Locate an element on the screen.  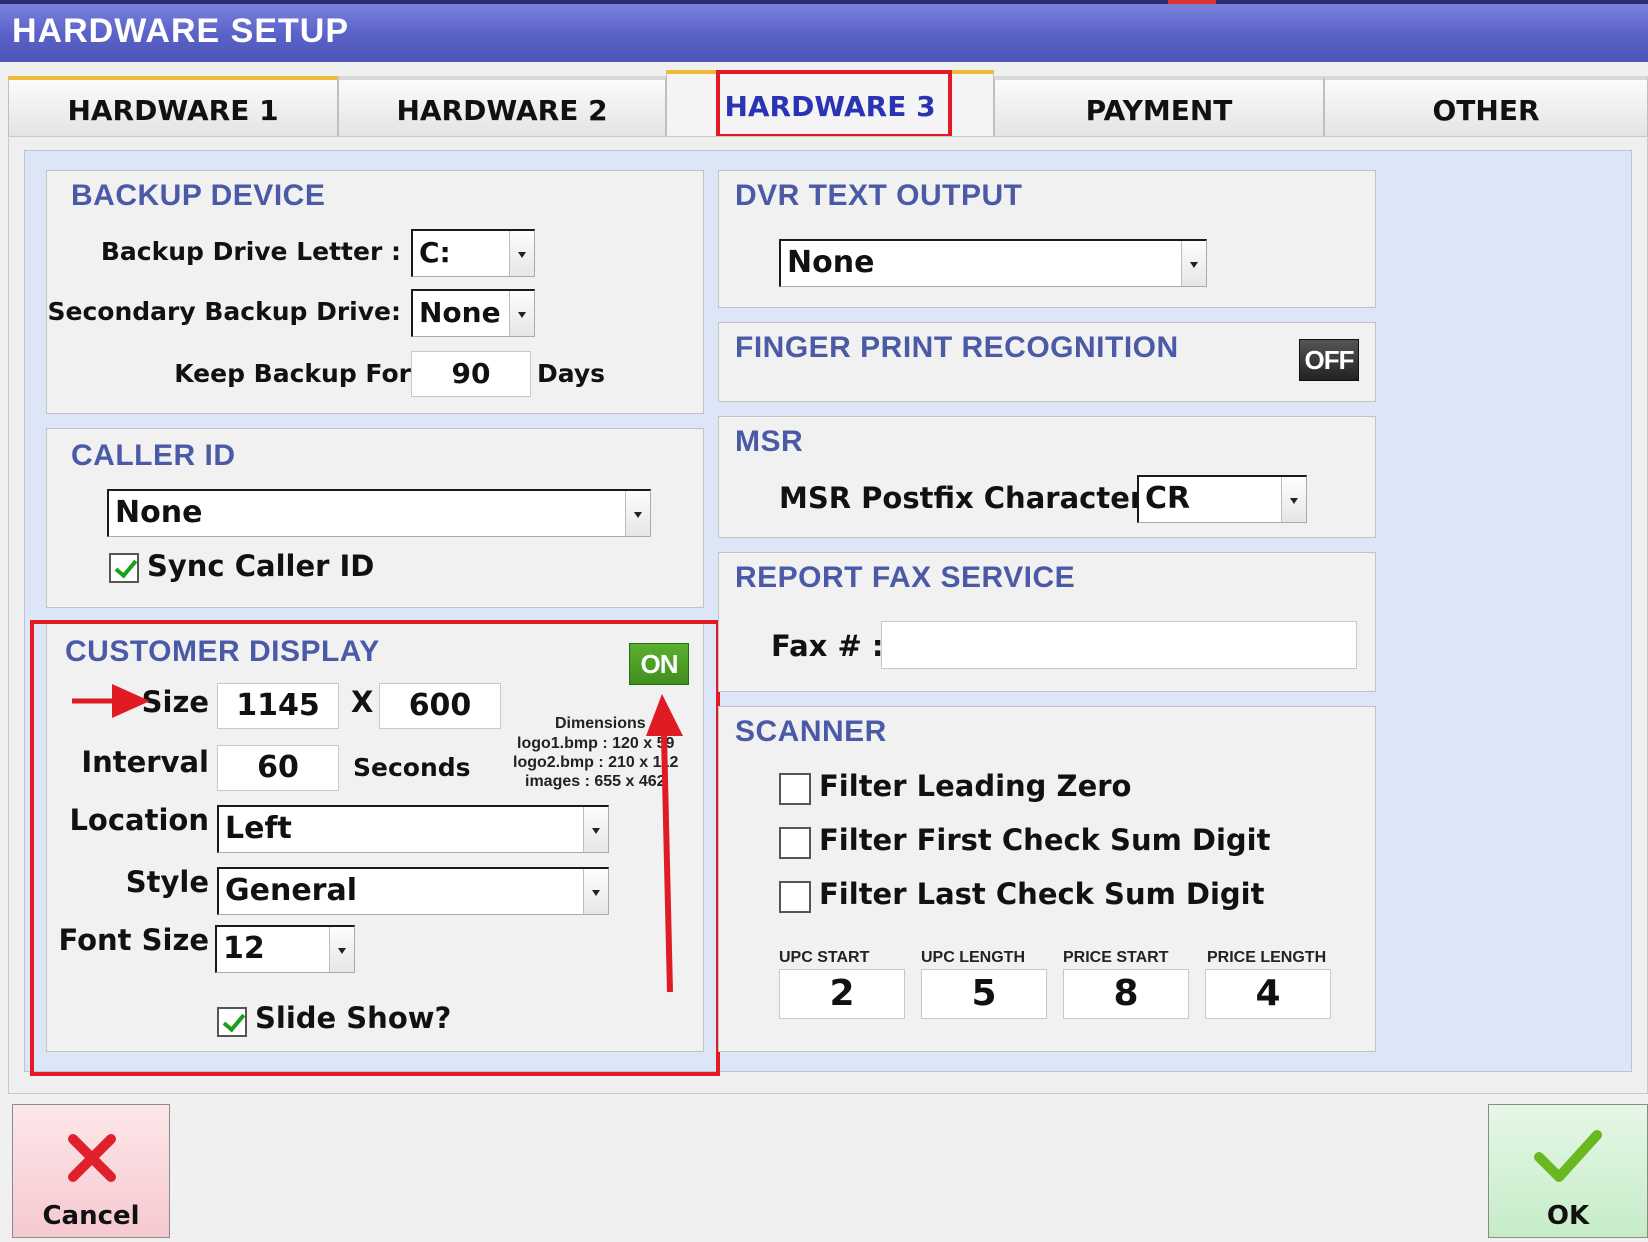
checkmark-icon is located at coordinates (1568, 1156).